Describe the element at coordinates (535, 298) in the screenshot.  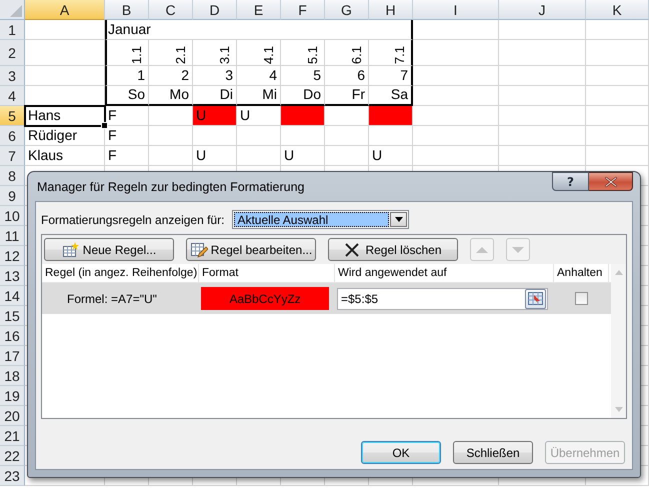
I see `range-picker-button` at that location.